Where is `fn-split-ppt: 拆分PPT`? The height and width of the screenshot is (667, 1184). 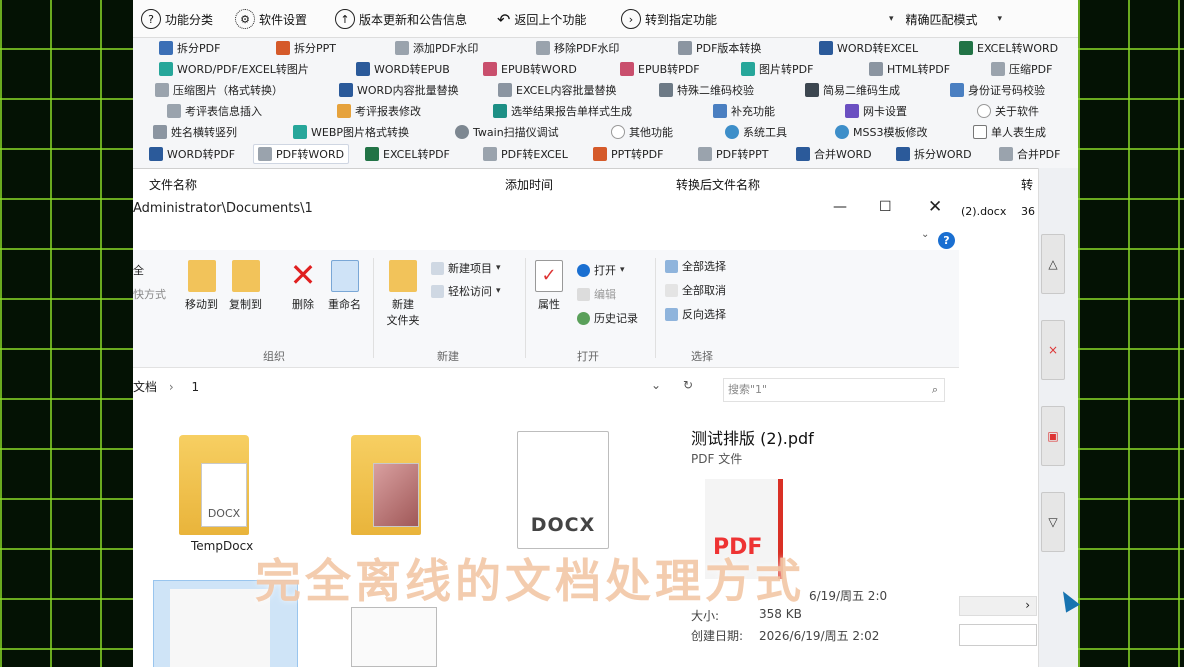
fn-split-ppt: 拆分PPT is located at coordinates (306, 48).